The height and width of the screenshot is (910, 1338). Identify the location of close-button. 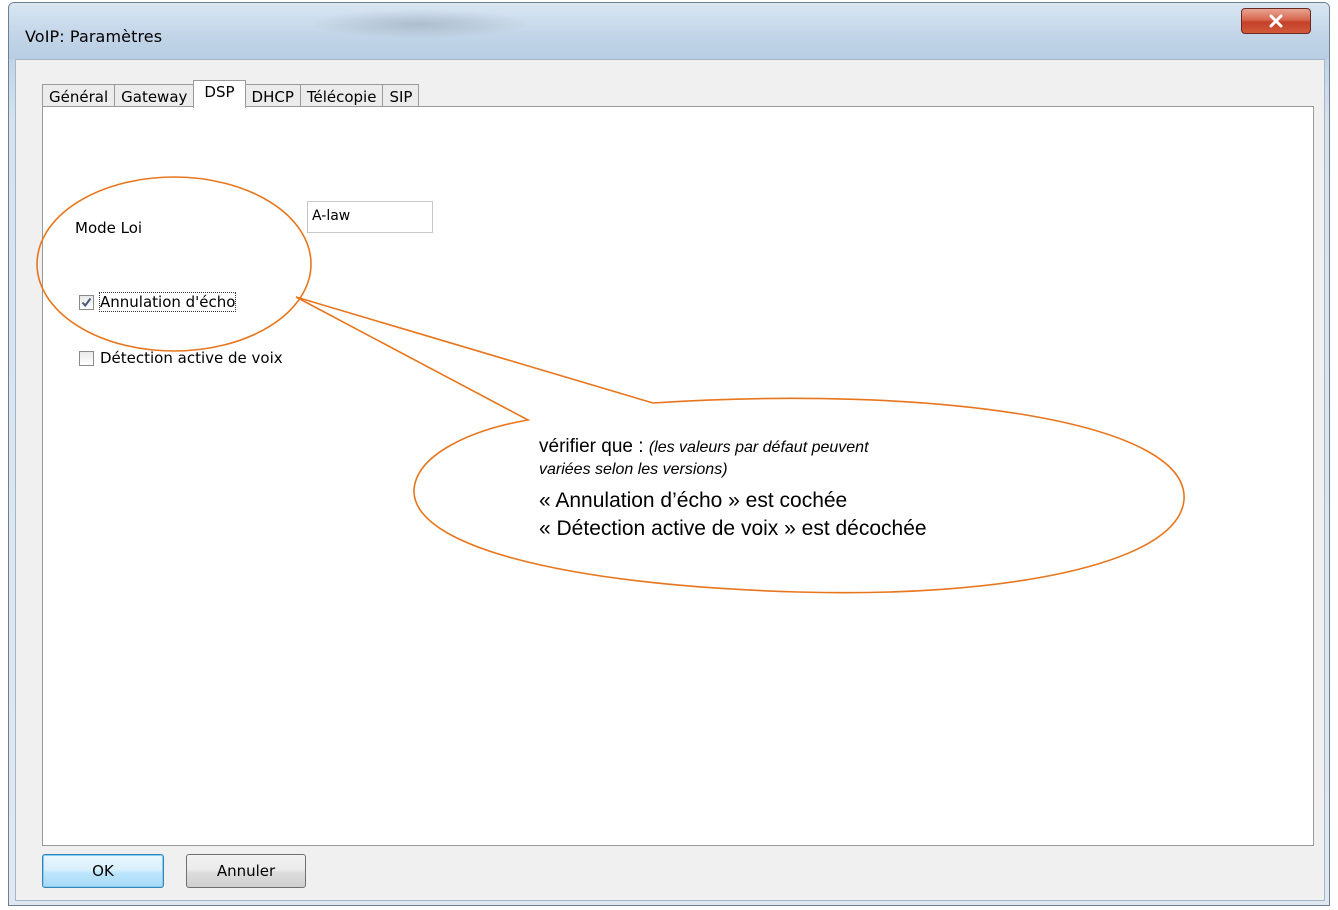
(1276, 21).